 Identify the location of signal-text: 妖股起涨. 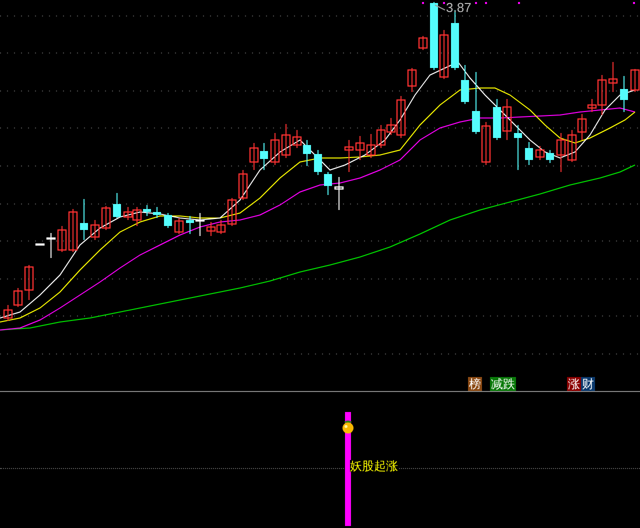
(374, 466).